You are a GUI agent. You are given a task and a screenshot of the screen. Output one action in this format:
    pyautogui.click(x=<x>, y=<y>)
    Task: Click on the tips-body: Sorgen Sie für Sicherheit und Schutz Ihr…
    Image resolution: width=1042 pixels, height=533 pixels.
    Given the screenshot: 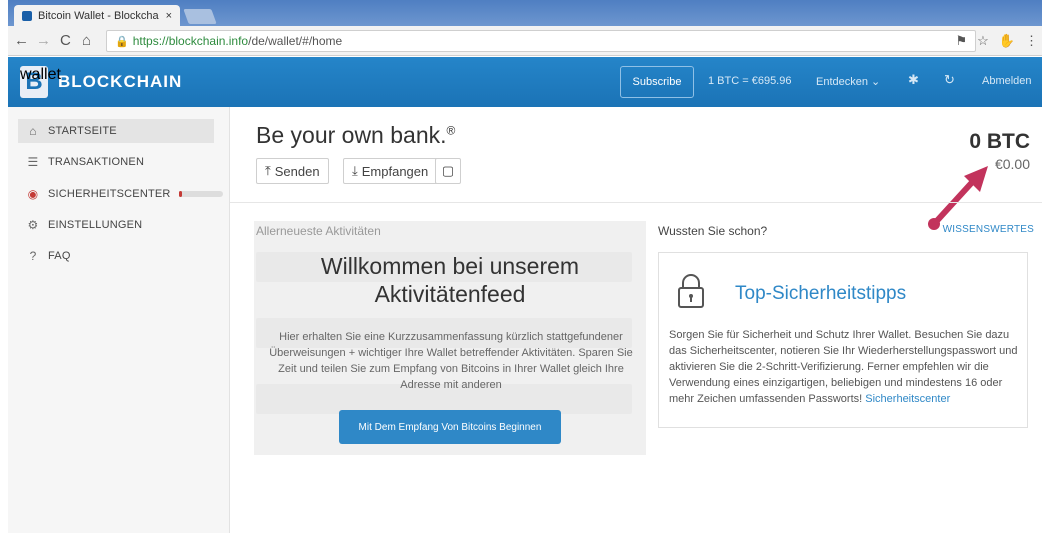 What is the action you would take?
    pyautogui.click(x=843, y=367)
    